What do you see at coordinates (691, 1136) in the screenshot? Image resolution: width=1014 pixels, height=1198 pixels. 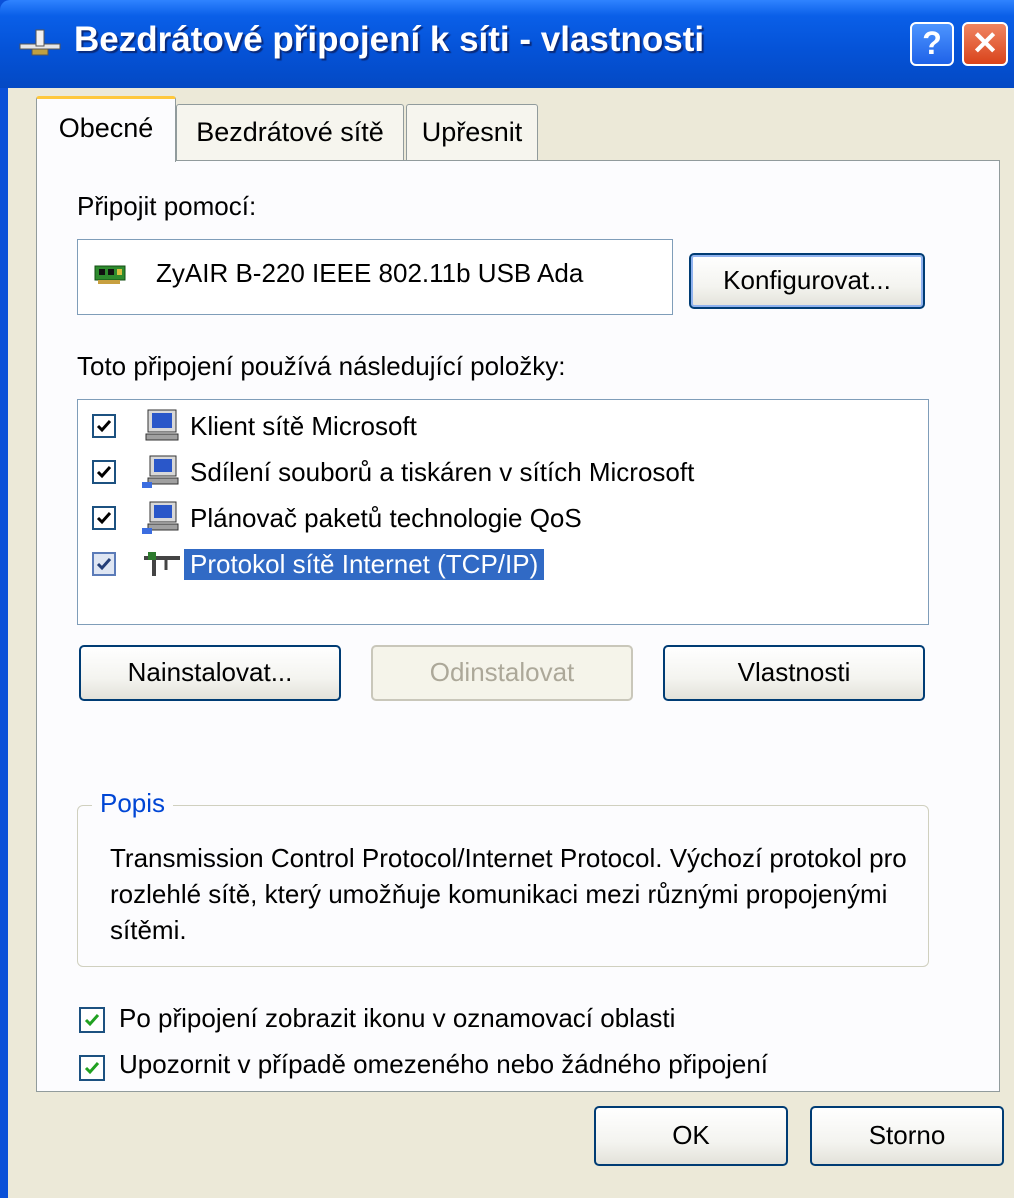 I see `ok-button: OK` at bounding box center [691, 1136].